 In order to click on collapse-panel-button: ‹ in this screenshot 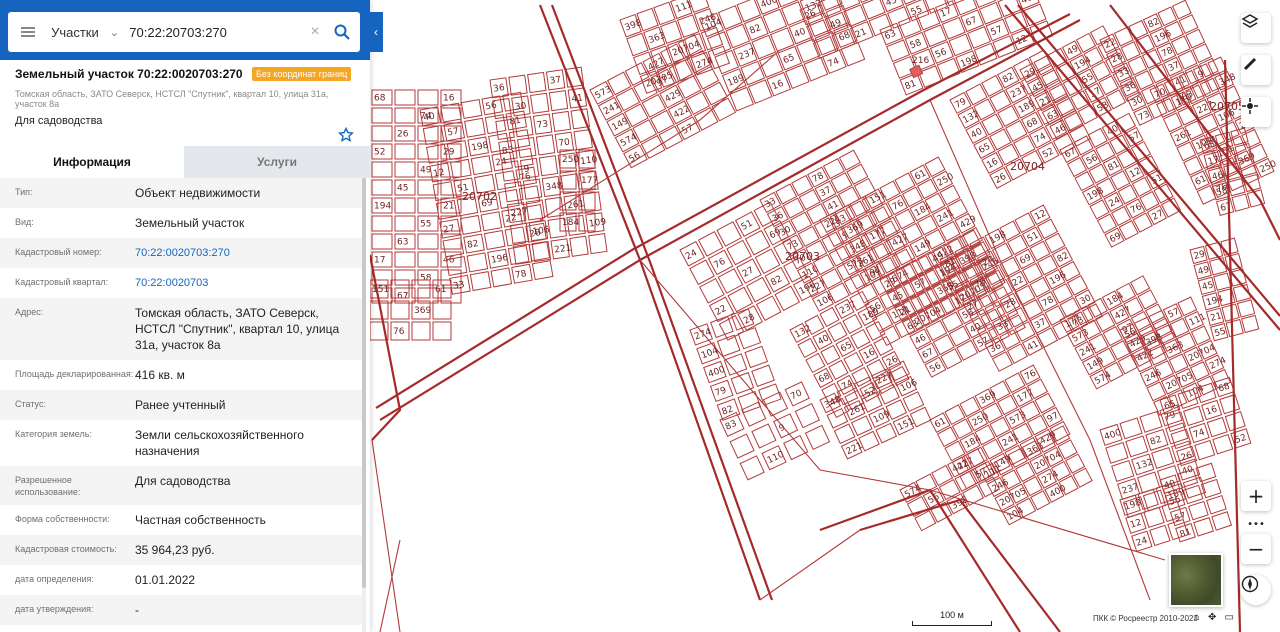, I will do `click(376, 32)`.